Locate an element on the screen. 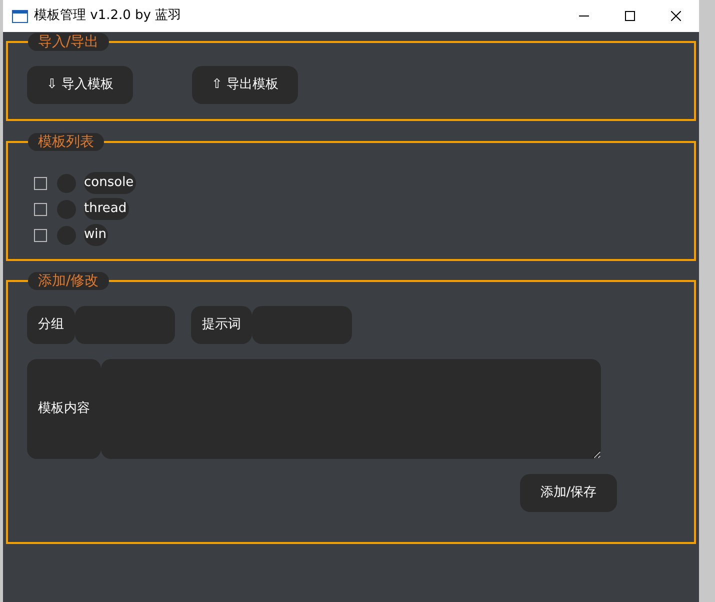  content-label: 模板内容 is located at coordinates (64, 409).